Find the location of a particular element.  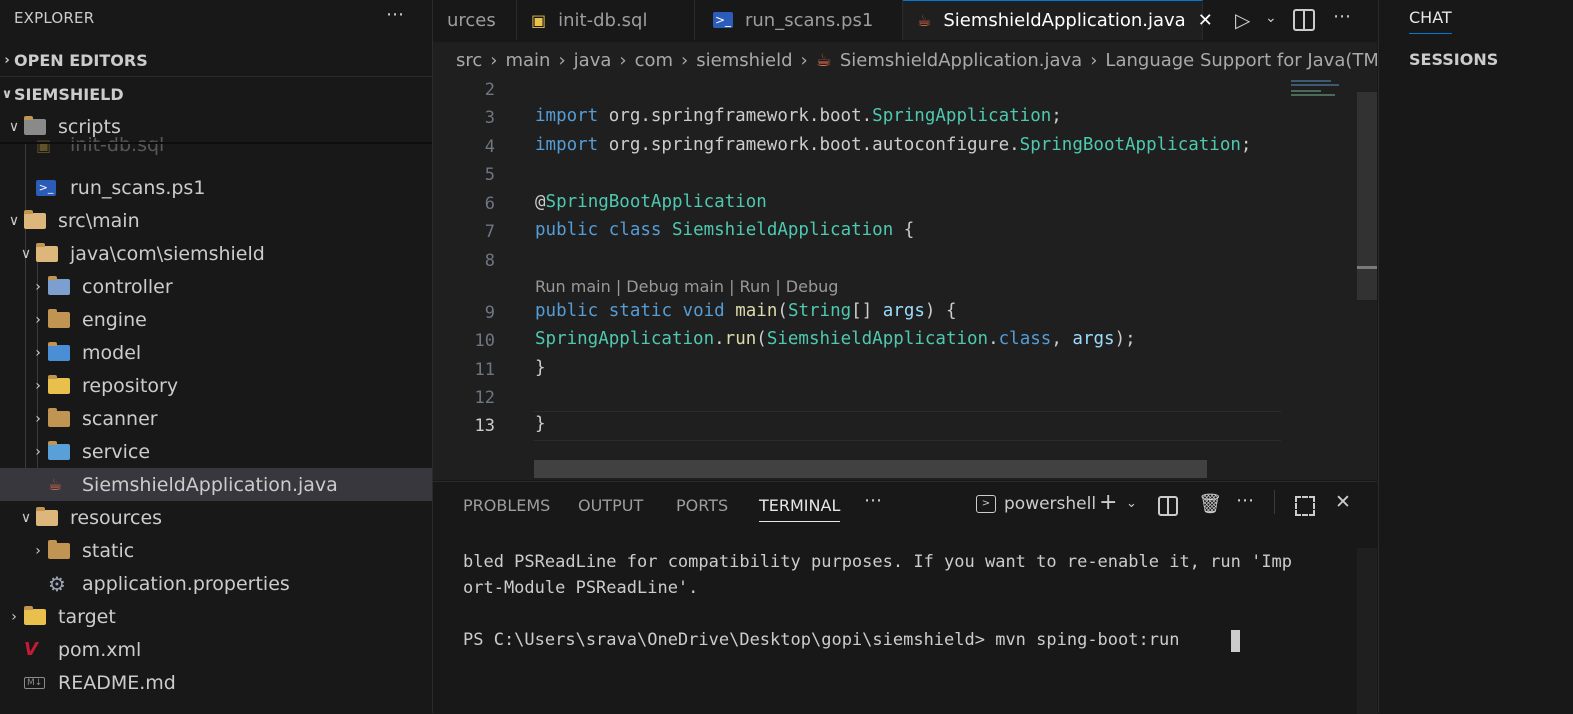

project-section: ∨ SIEMSHIELD is located at coordinates (216, 94).